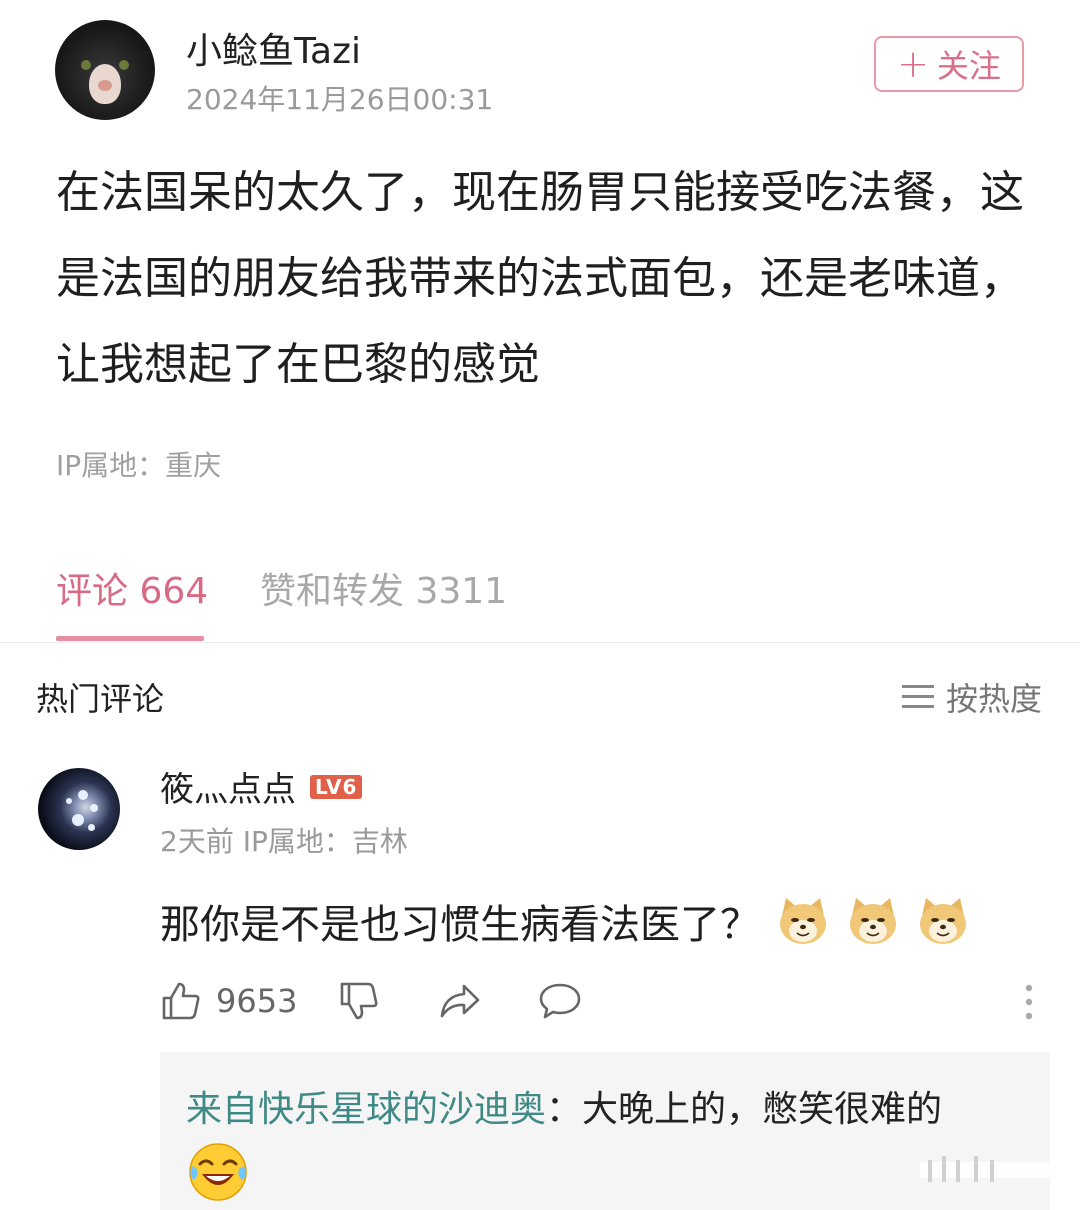 This screenshot has width=1080, height=1210. I want to click on share-button, so click(460, 1001).